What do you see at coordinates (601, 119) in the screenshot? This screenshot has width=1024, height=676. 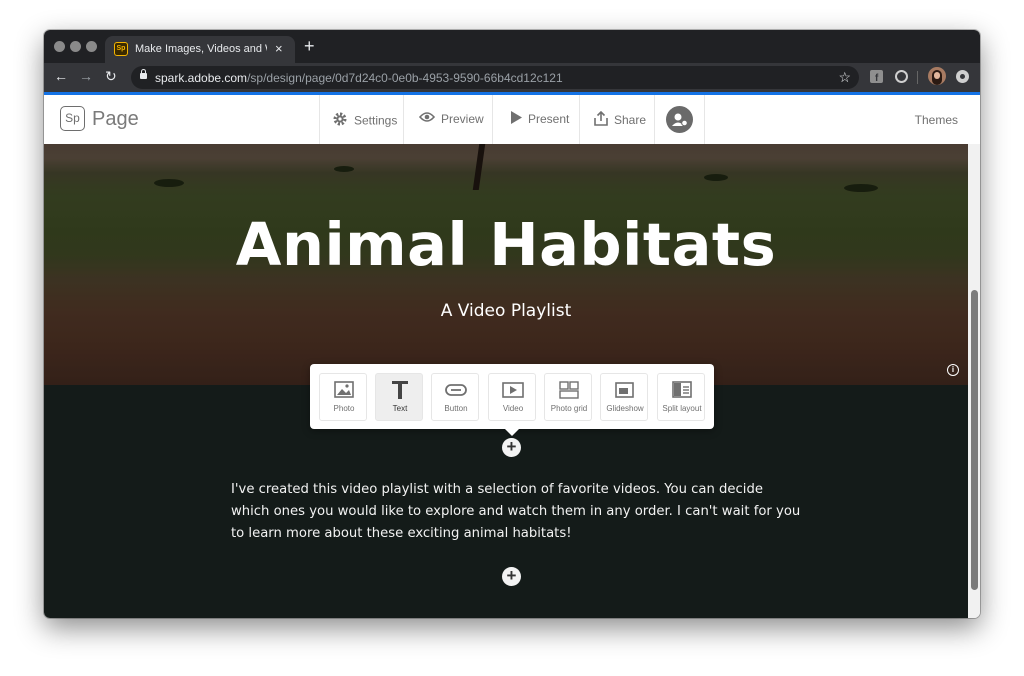 I see `share-icon` at bounding box center [601, 119].